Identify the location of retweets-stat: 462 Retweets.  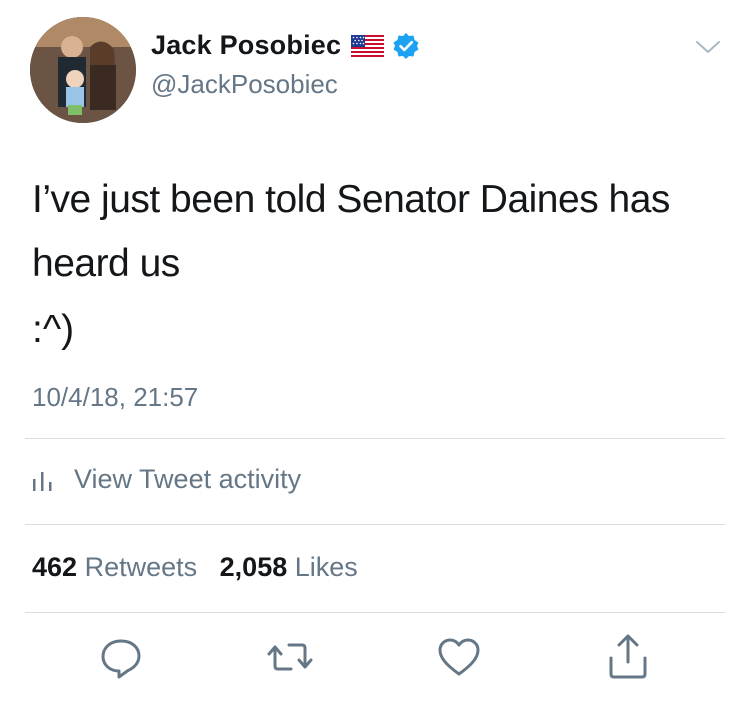
(114, 567).